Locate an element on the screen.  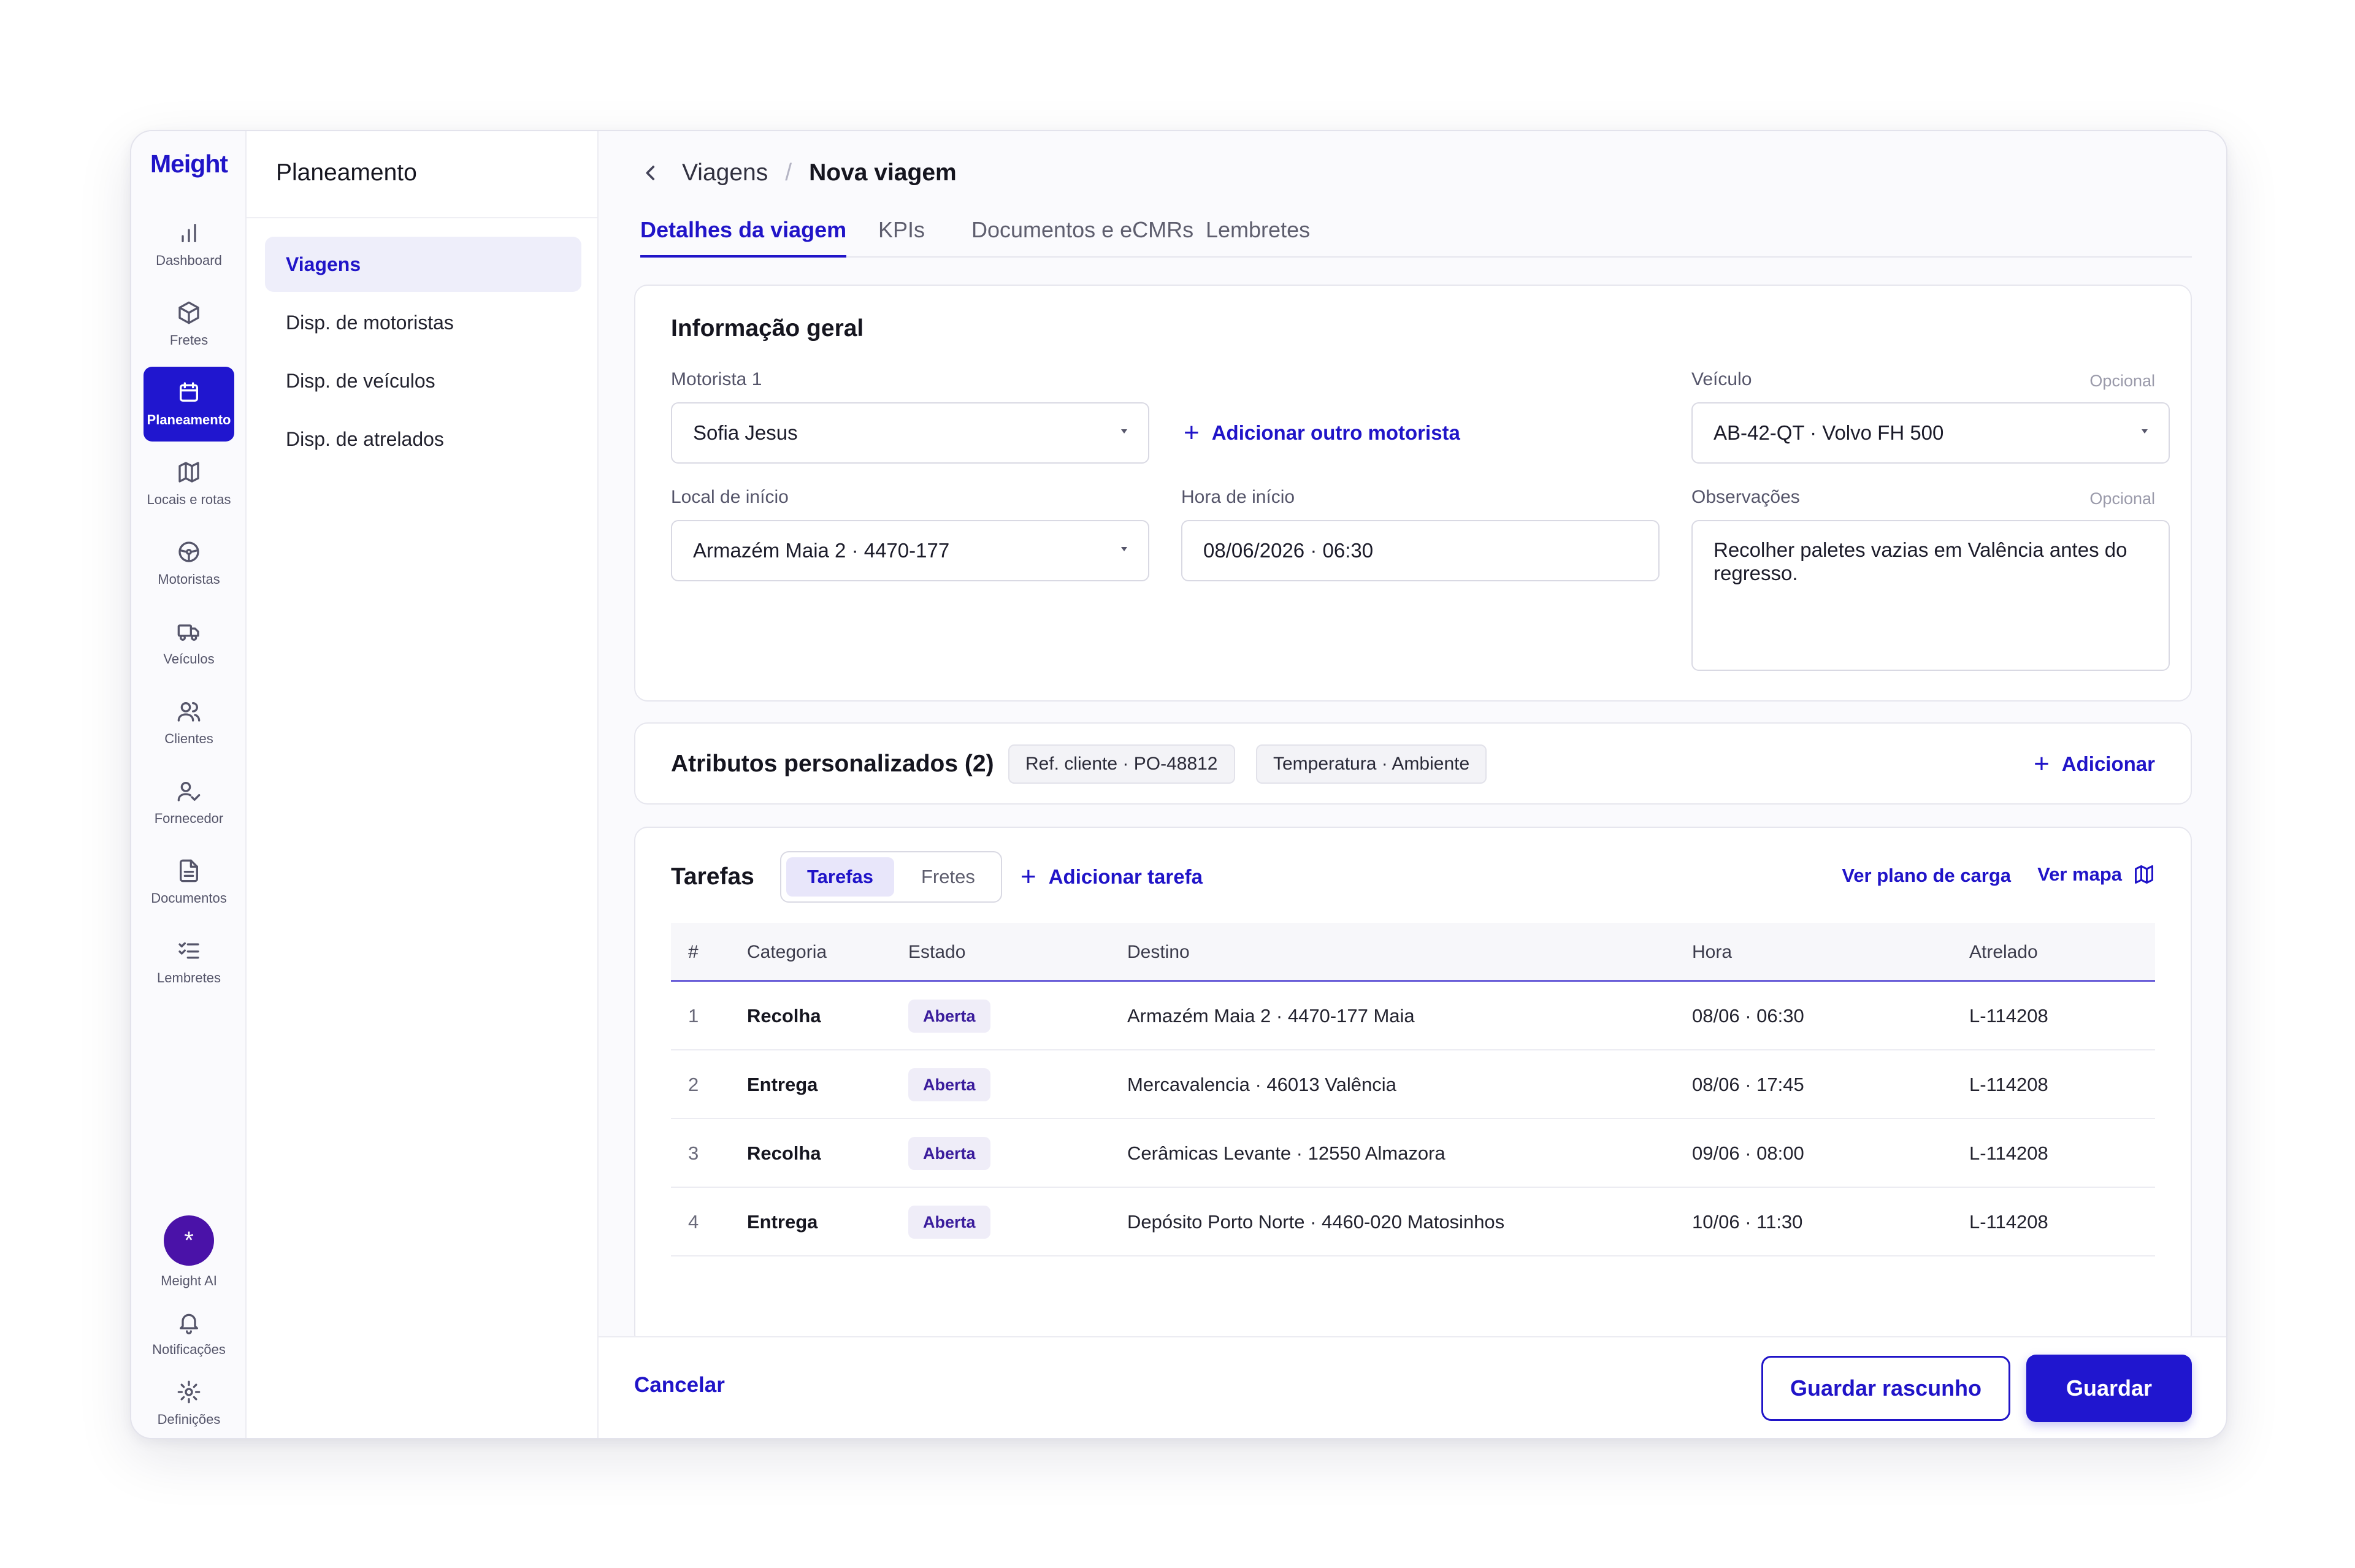
driver-label: Motorista 1 is located at coordinates (717, 379).